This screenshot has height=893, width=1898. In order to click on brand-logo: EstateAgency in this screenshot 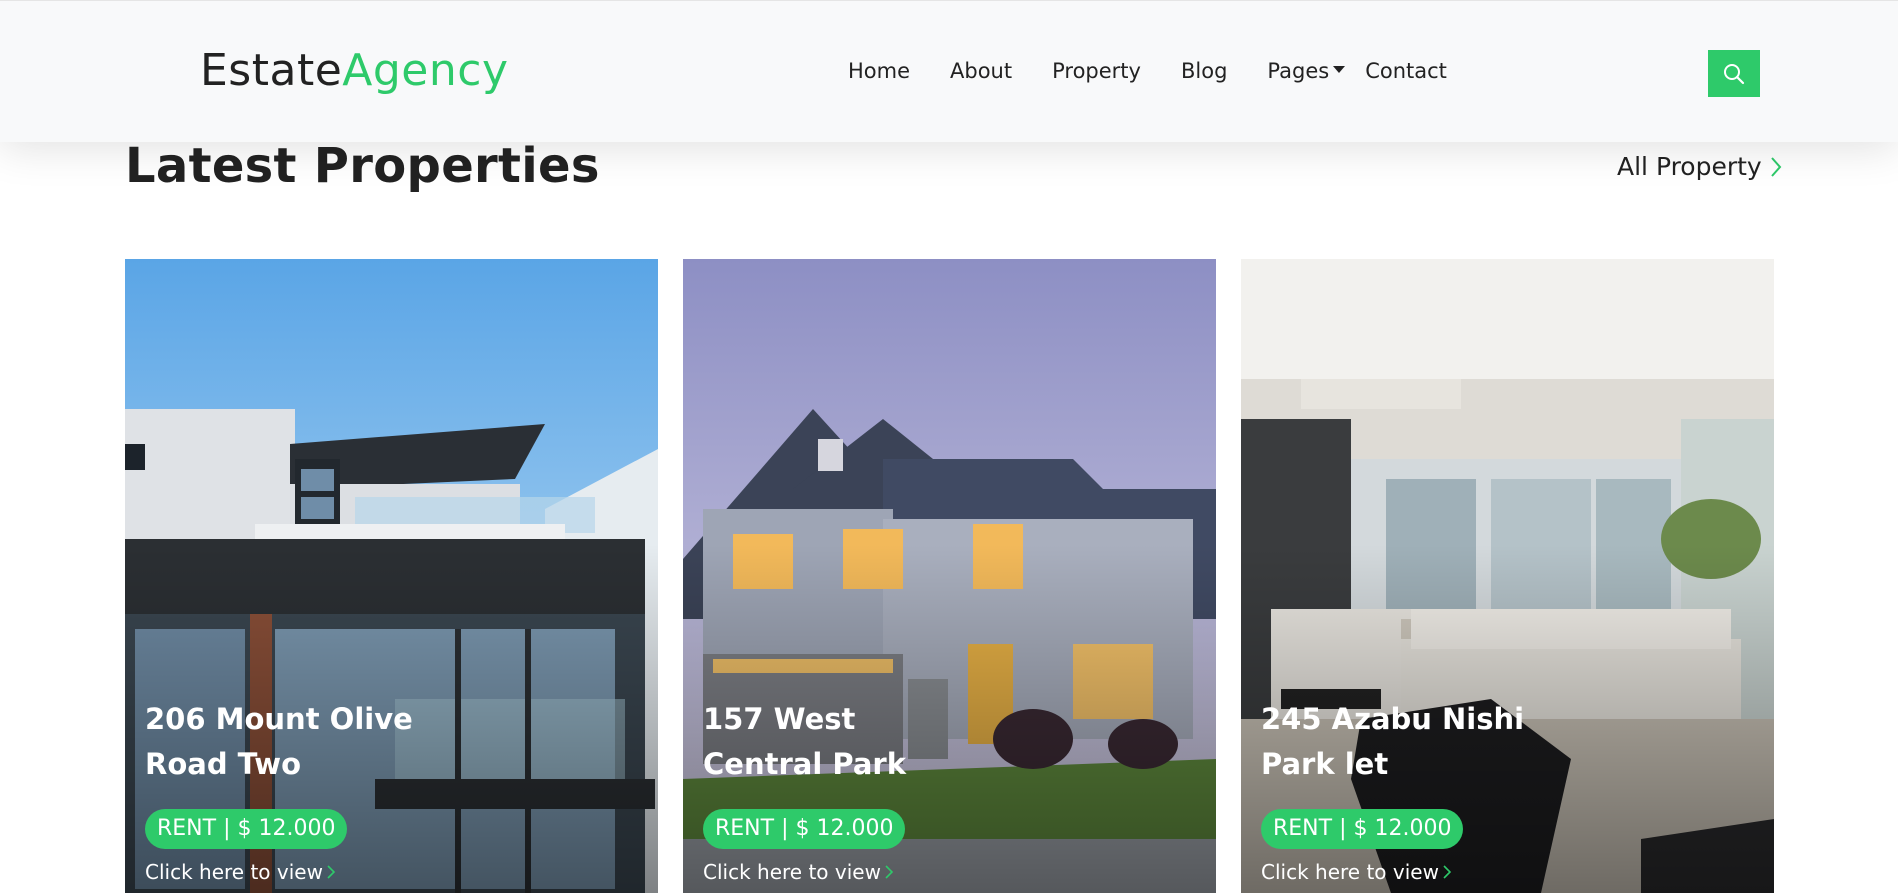, I will do `click(354, 70)`.